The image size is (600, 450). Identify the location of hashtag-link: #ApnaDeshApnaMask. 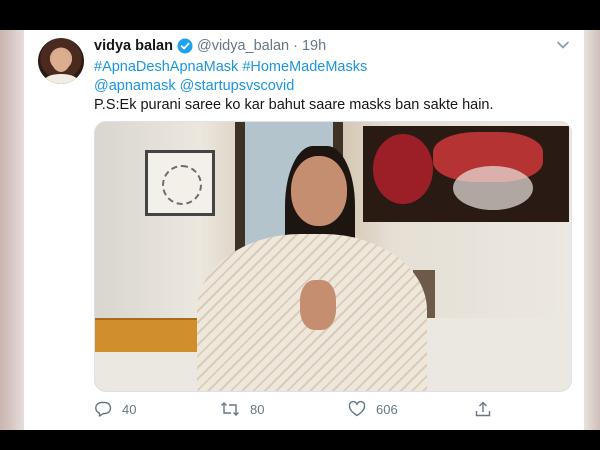
(166, 67).